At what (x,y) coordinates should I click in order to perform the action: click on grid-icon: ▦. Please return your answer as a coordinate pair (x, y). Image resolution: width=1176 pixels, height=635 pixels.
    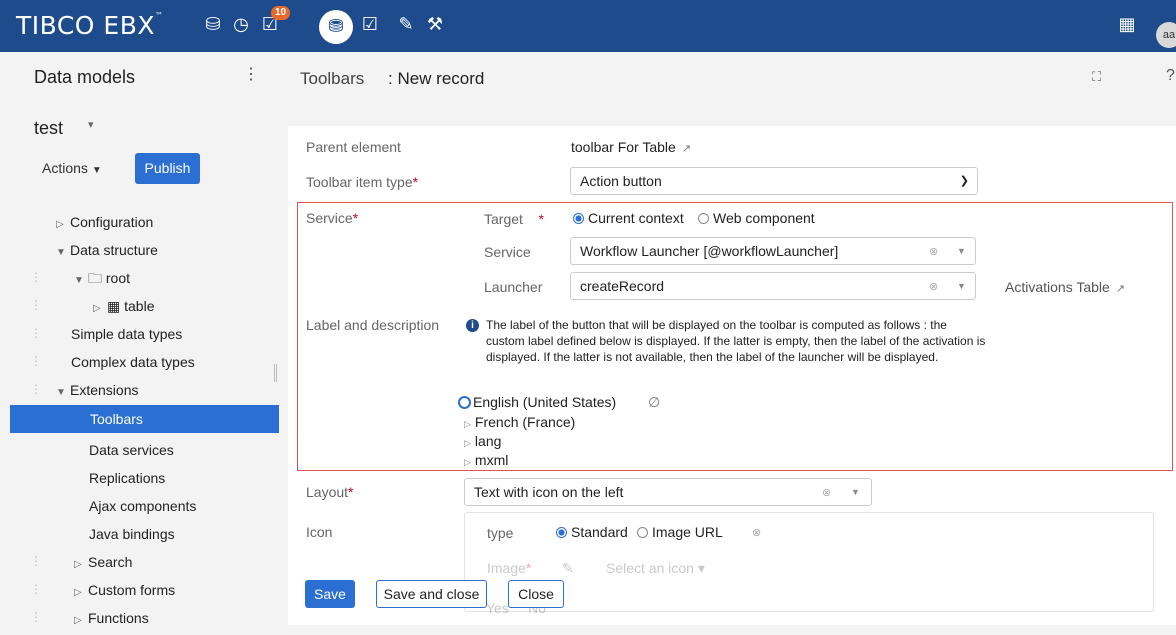
    Looking at the image, I should click on (1127, 25).